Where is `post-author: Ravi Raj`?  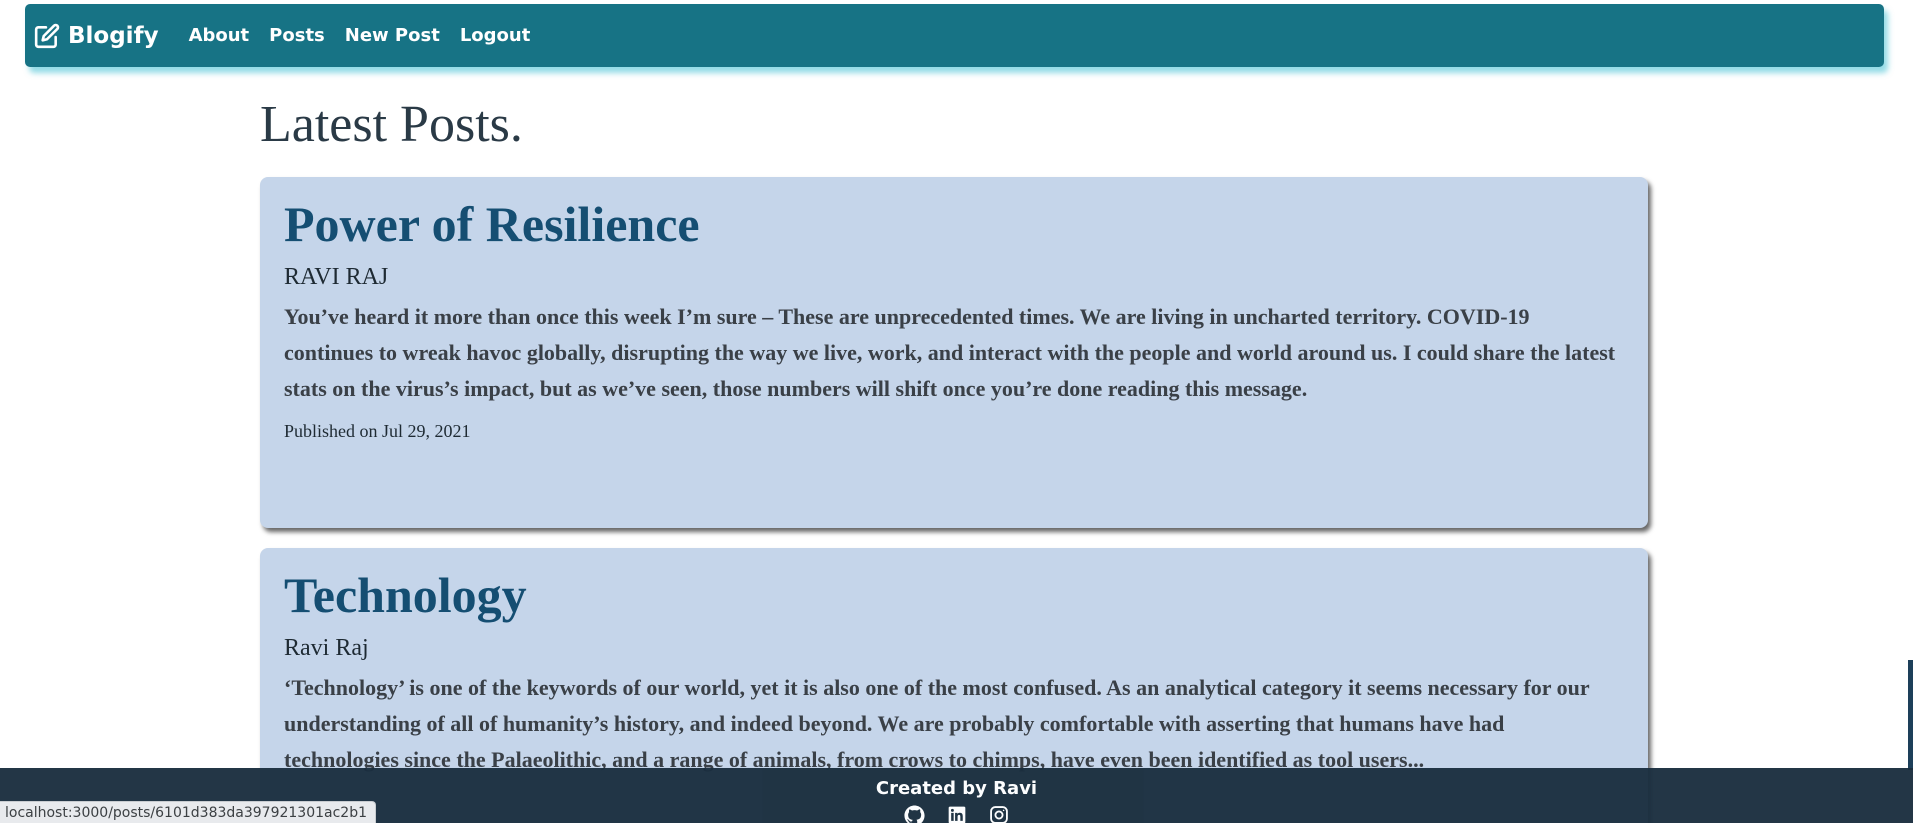
post-author: Ravi Raj is located at coordinates (326, 648).